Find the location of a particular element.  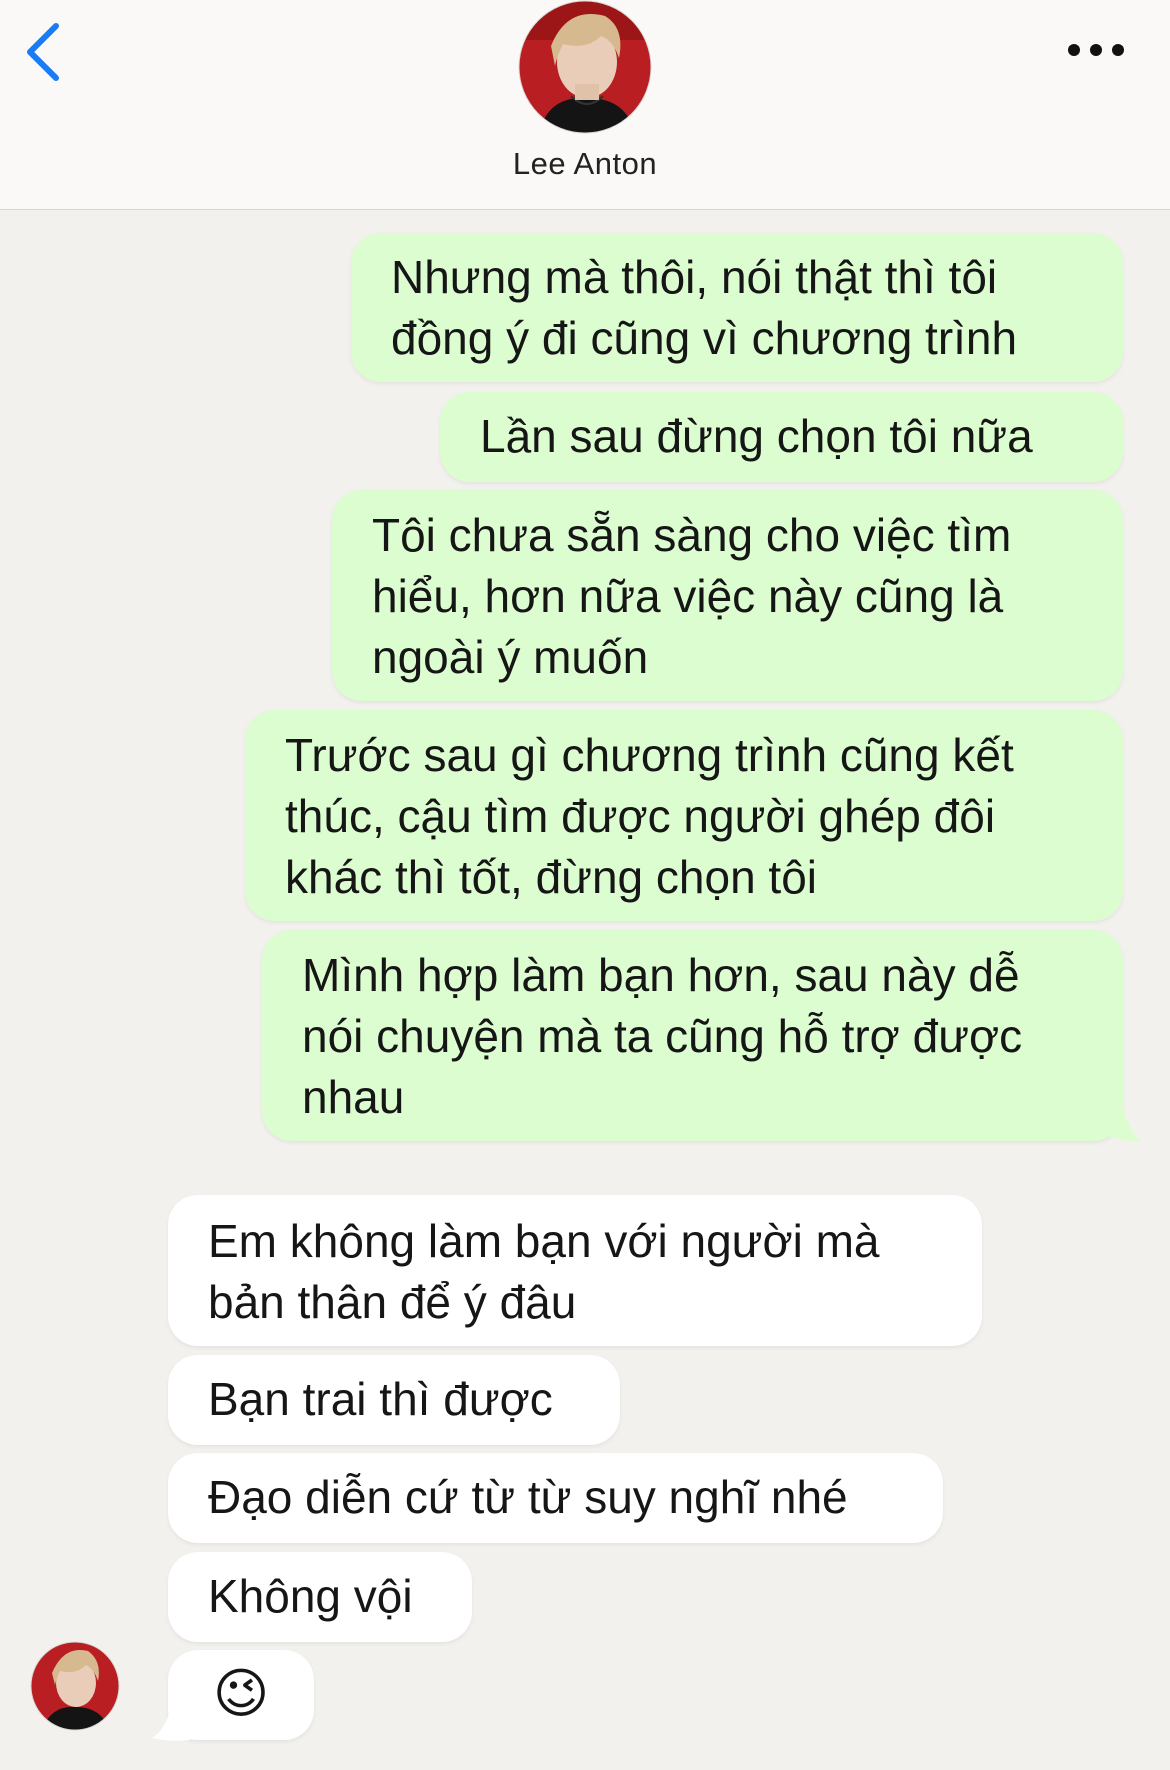

more-options-button is located at coordinates (1096, 50).